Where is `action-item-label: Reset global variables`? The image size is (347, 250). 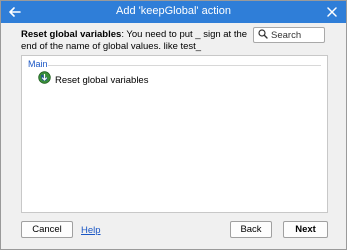 action-item-label: Reset global variables is located at coordinates (102, 80).